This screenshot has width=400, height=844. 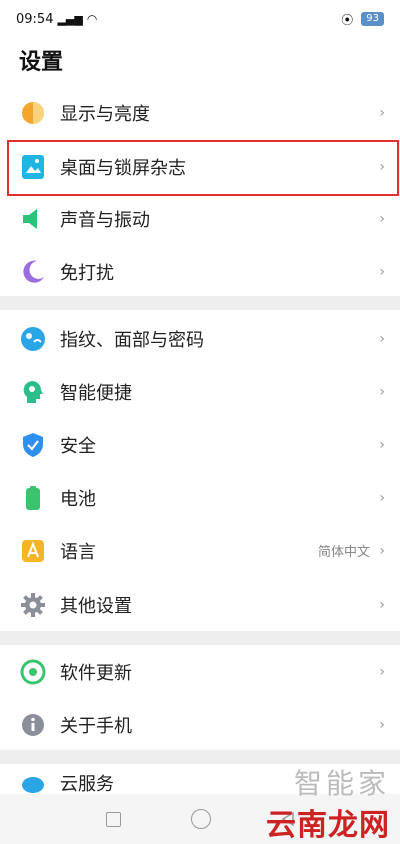 I want to click on settings-item-label: 云服务, so click(x=87, y=784).